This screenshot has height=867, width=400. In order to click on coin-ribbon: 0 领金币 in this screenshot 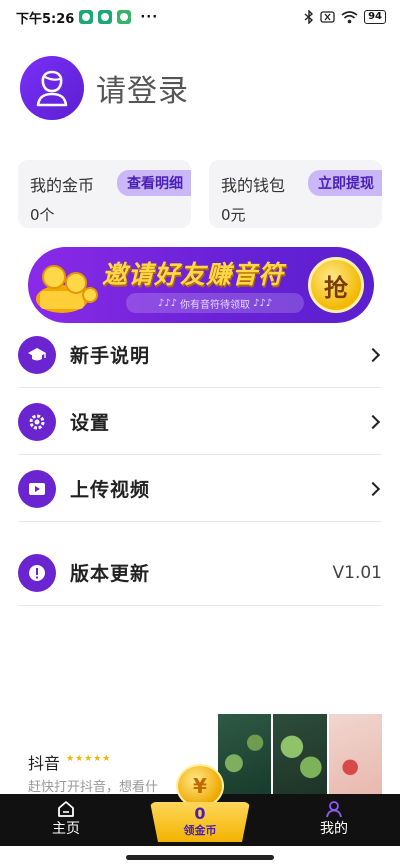, I will do `click(200, 822)`.